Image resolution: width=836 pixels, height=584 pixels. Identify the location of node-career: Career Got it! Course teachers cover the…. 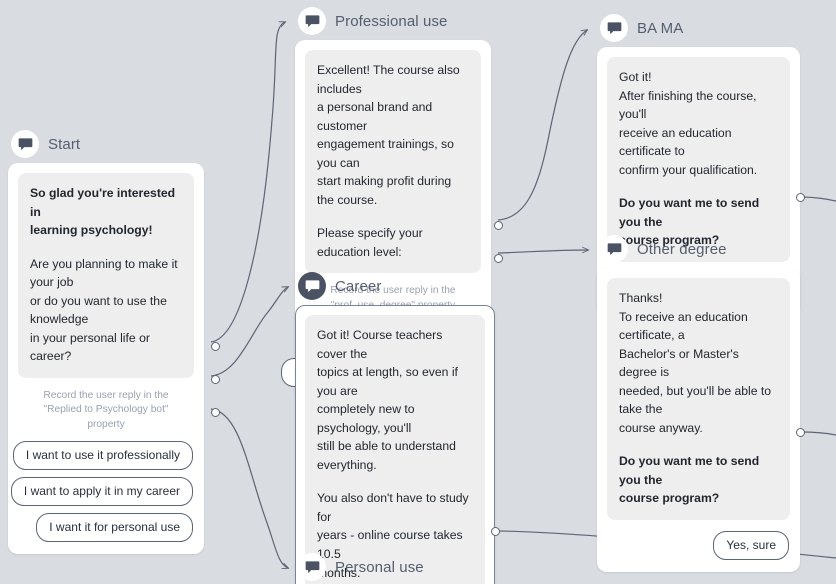
(397, 427).